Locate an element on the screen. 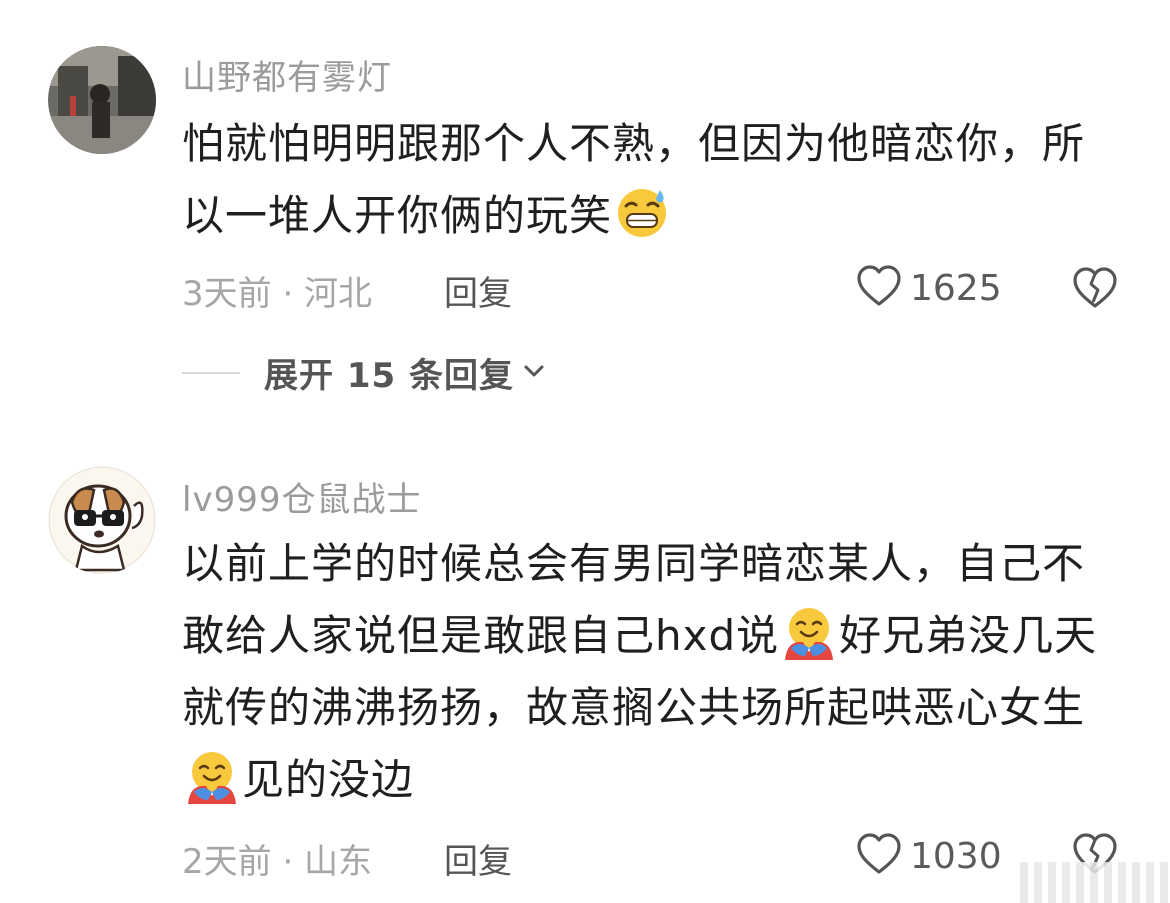 The height and width of the screenshot is (903, 1170). like-count: 1625 is located at coordinates (956, 288).